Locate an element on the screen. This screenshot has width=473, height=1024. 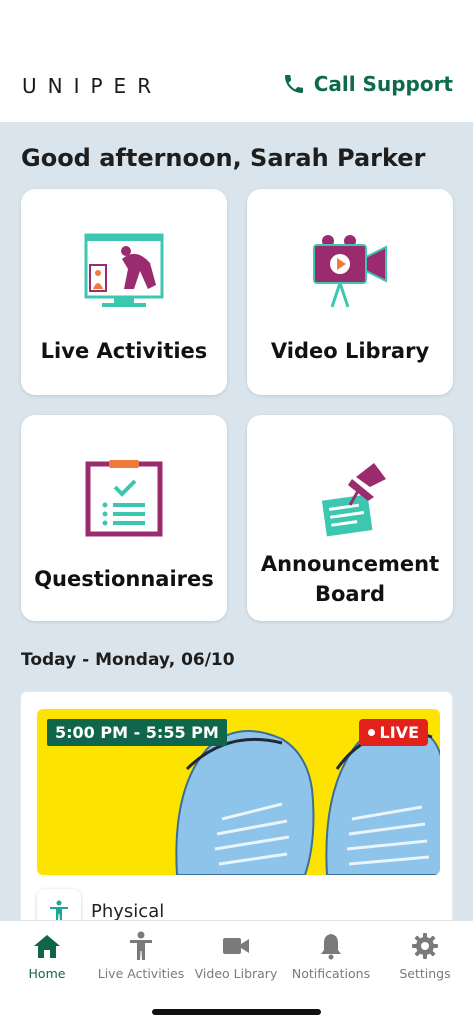
tile-questionnaires: Questionnaires is located at coordinates (124, 518).